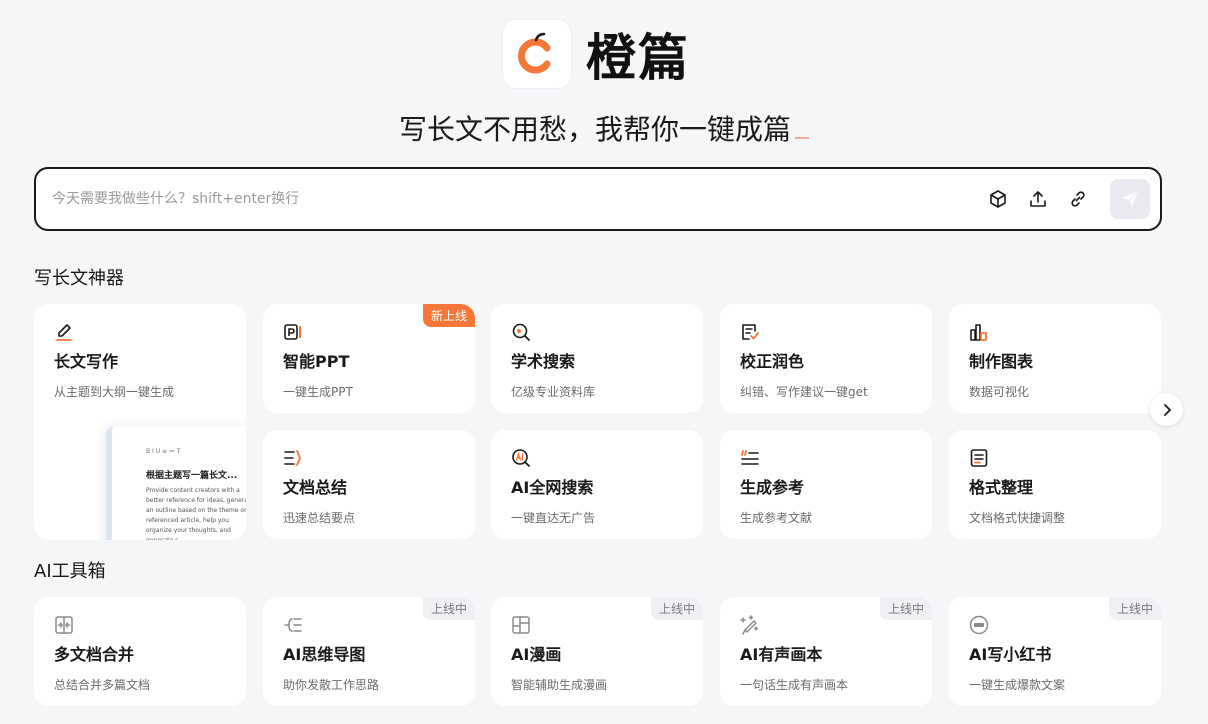 This screenshot has height=724, width=1208. Describe the element at coordinates (1055, 358) in the screenshot. I see `card-make-chart: 制作图表 数据可视化` at that location.